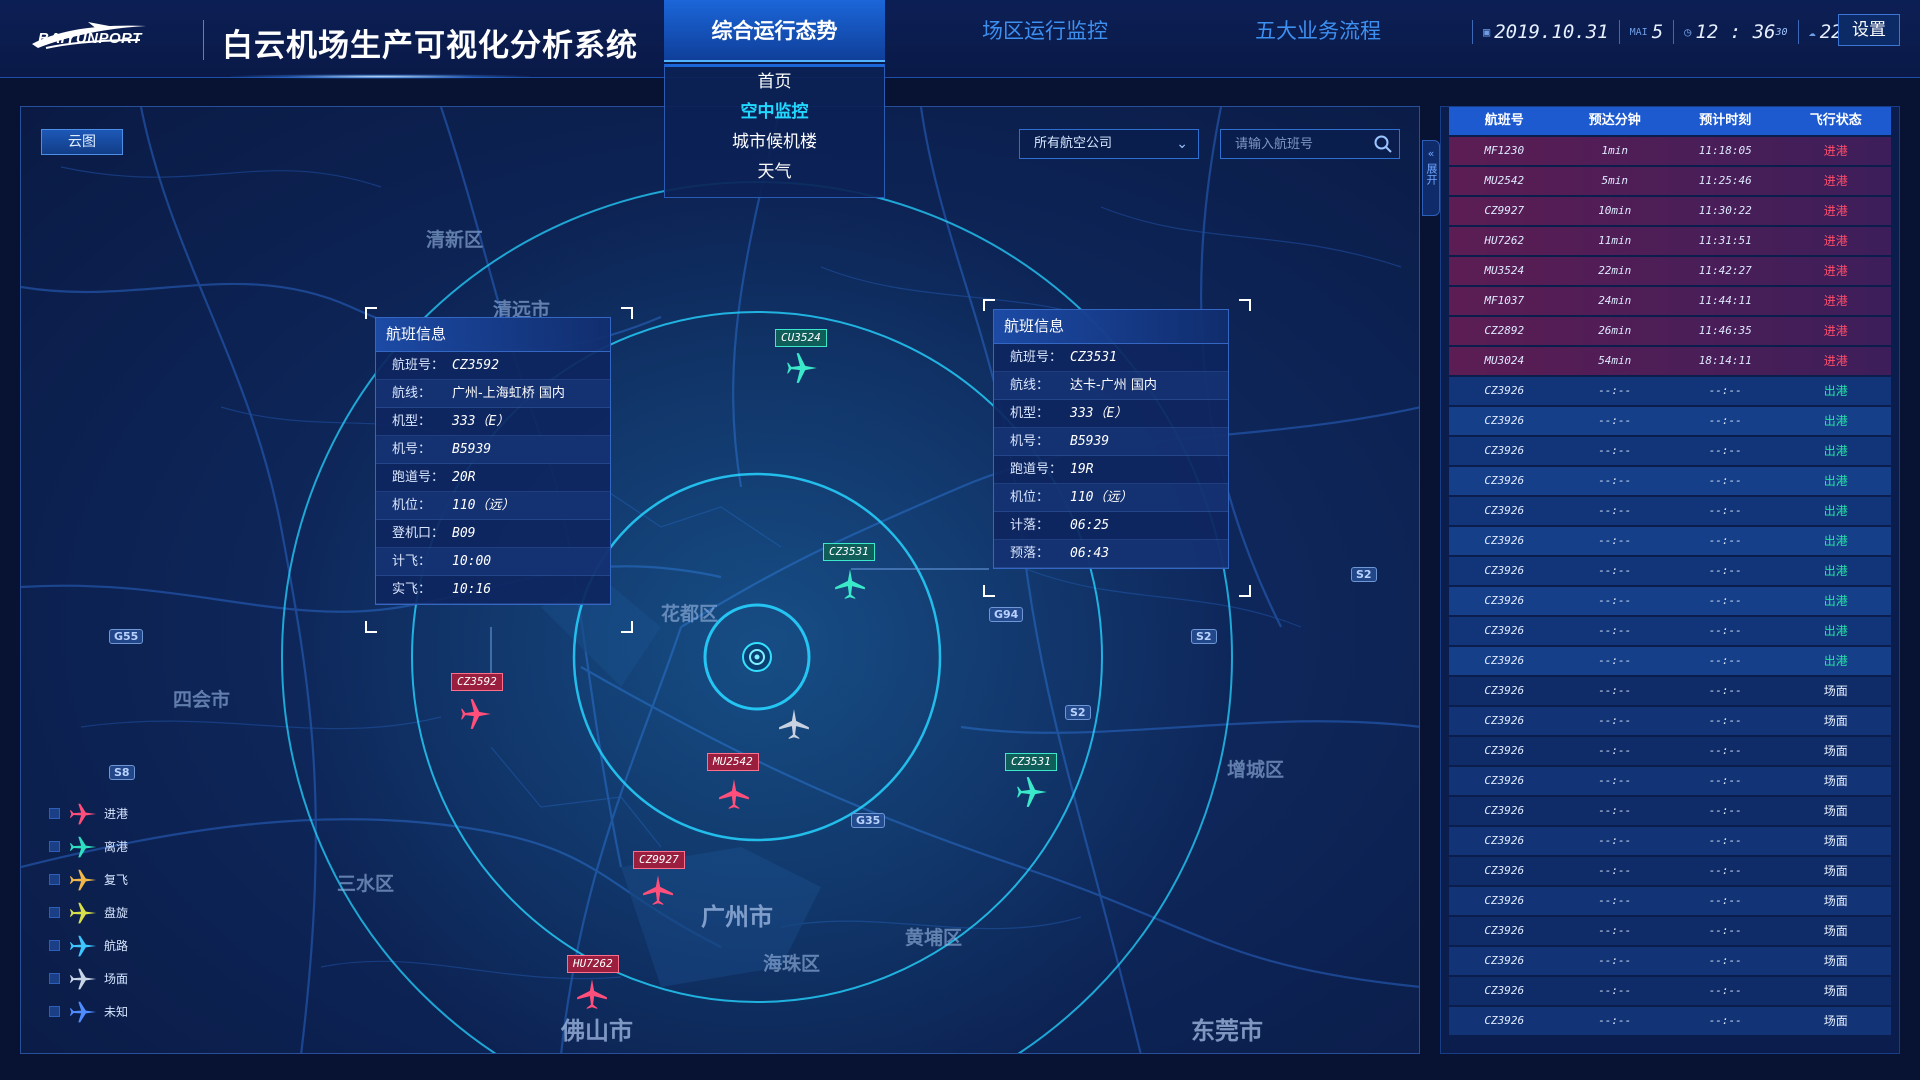  I want to click on menu-item-air-monitor: 空中监控, so click(774, 112).